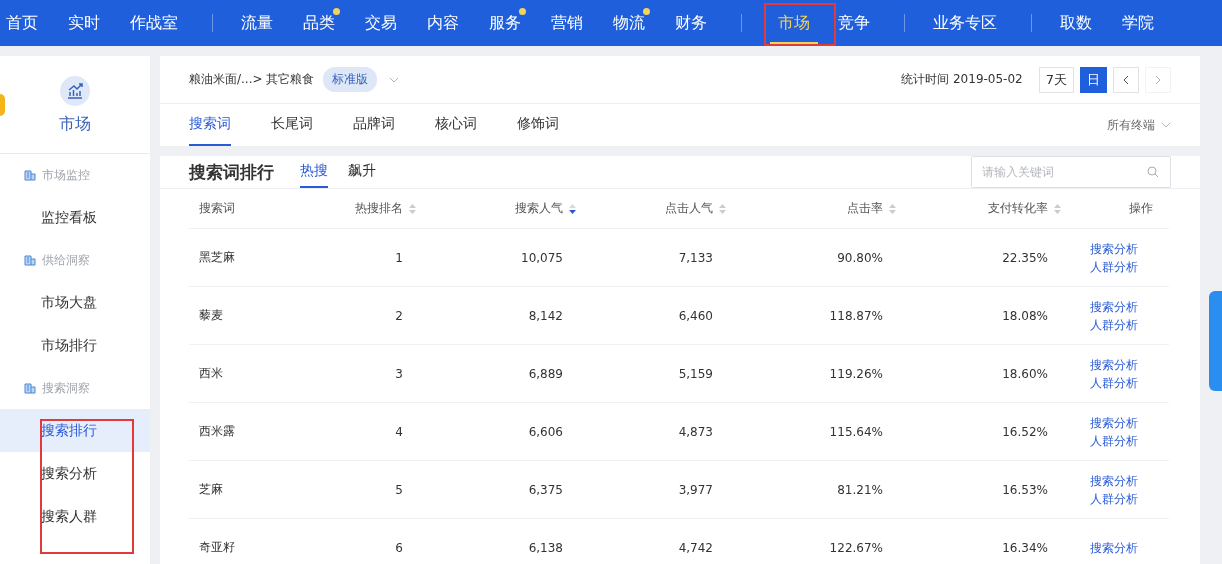 This screenshot has height=564, width=1222. What do you see at coordinates (856, 315) in the screenshot?
I see `table-cell: 118.87%` at bounding box center [856, 315].